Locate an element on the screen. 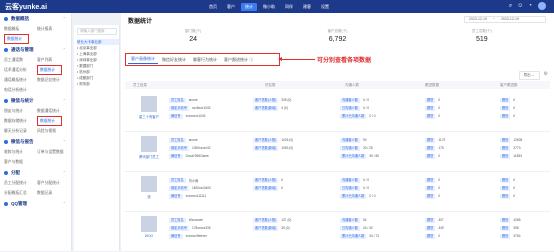 The image size is (554, 252). top-nav-item: 客户 is located at coordinates (231, 7).